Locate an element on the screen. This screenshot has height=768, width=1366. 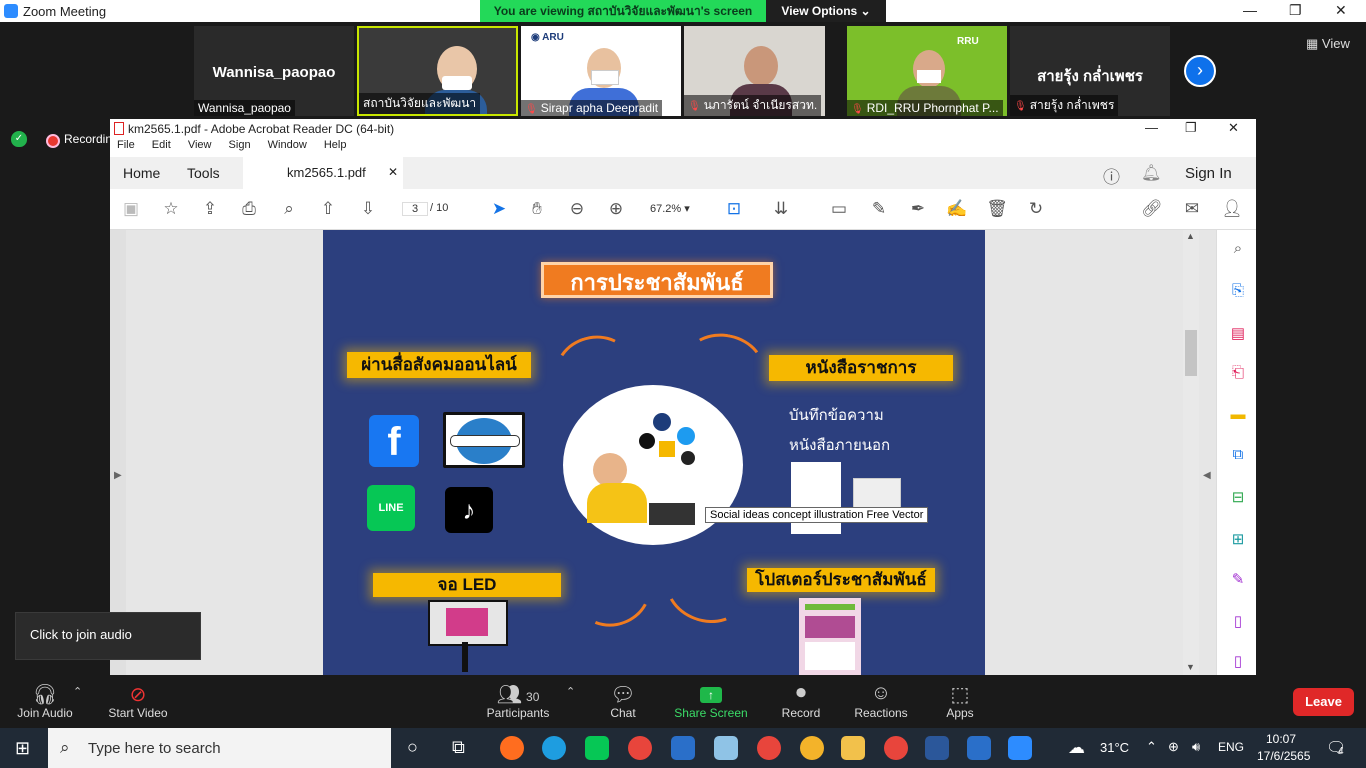
participant-tile: สายรุ้ง กล่ำเพชร 🎙 สายรุ้ง กล่ำเพชร is located at coordinates (1090, 71).